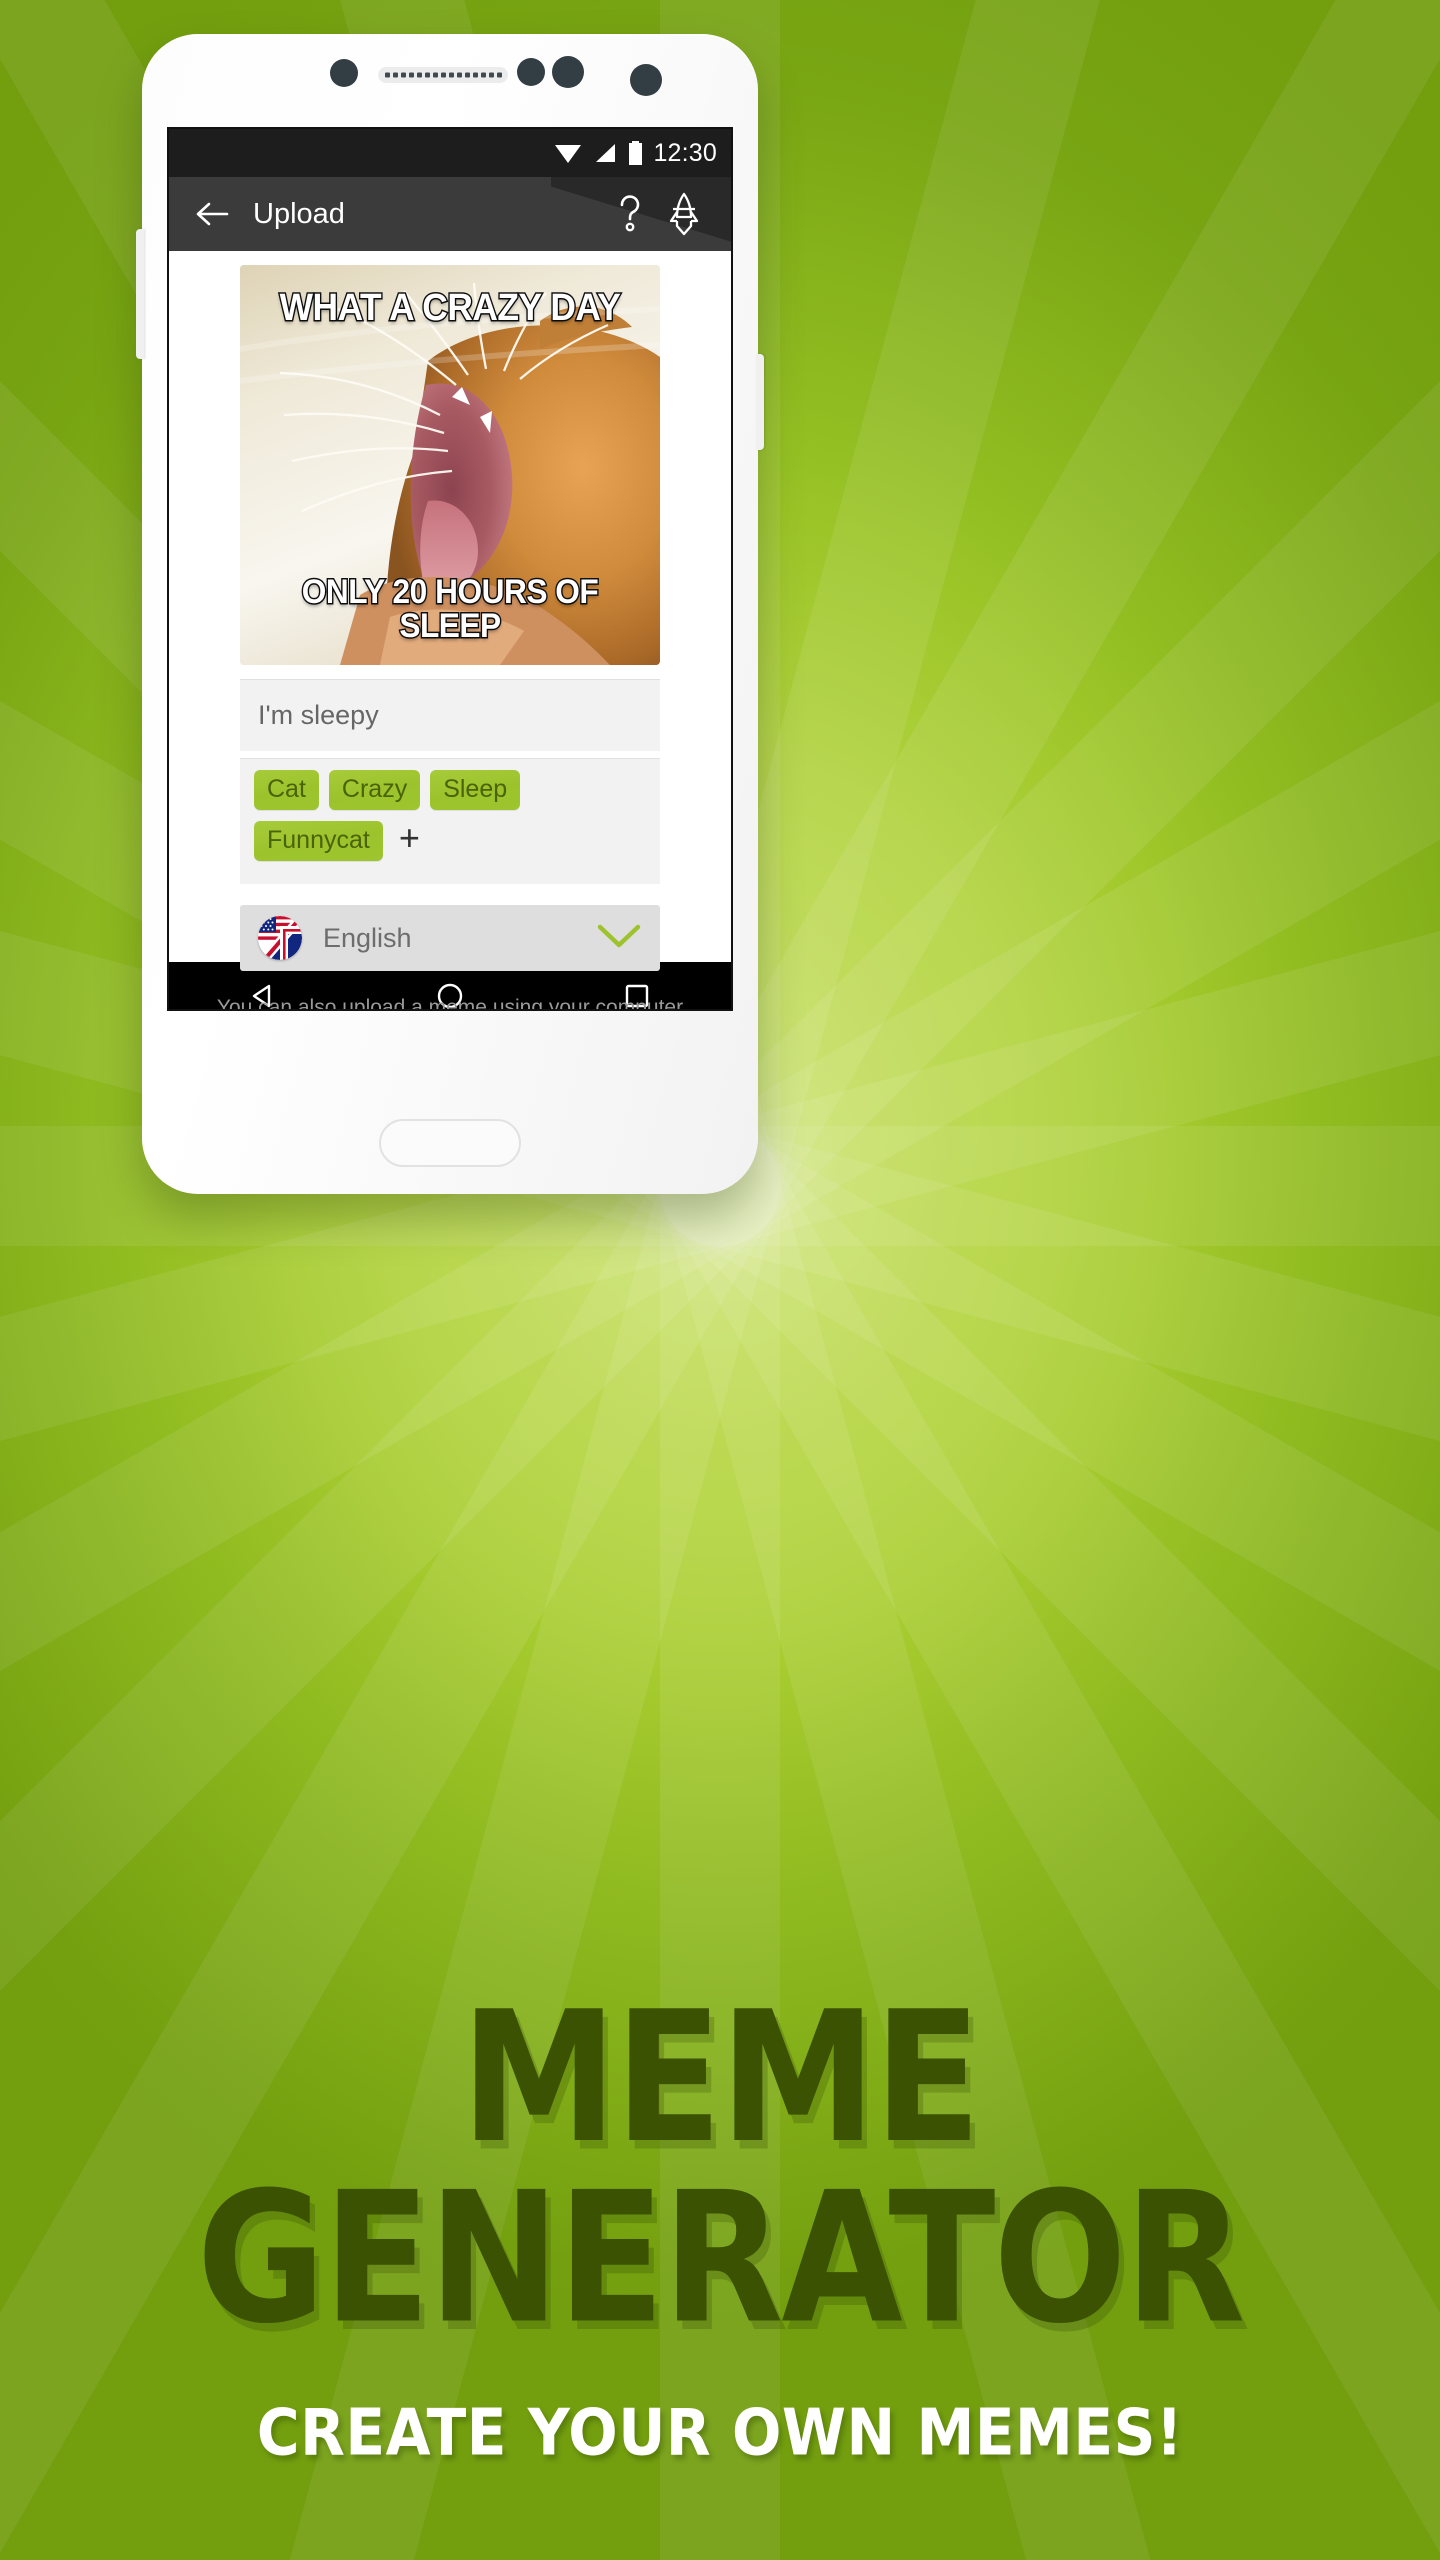 This screenshot has height=2560, width=1440. Describe the element at coordinates (299, 213) in the screenshot. I see `page-title: Upload` at that location.